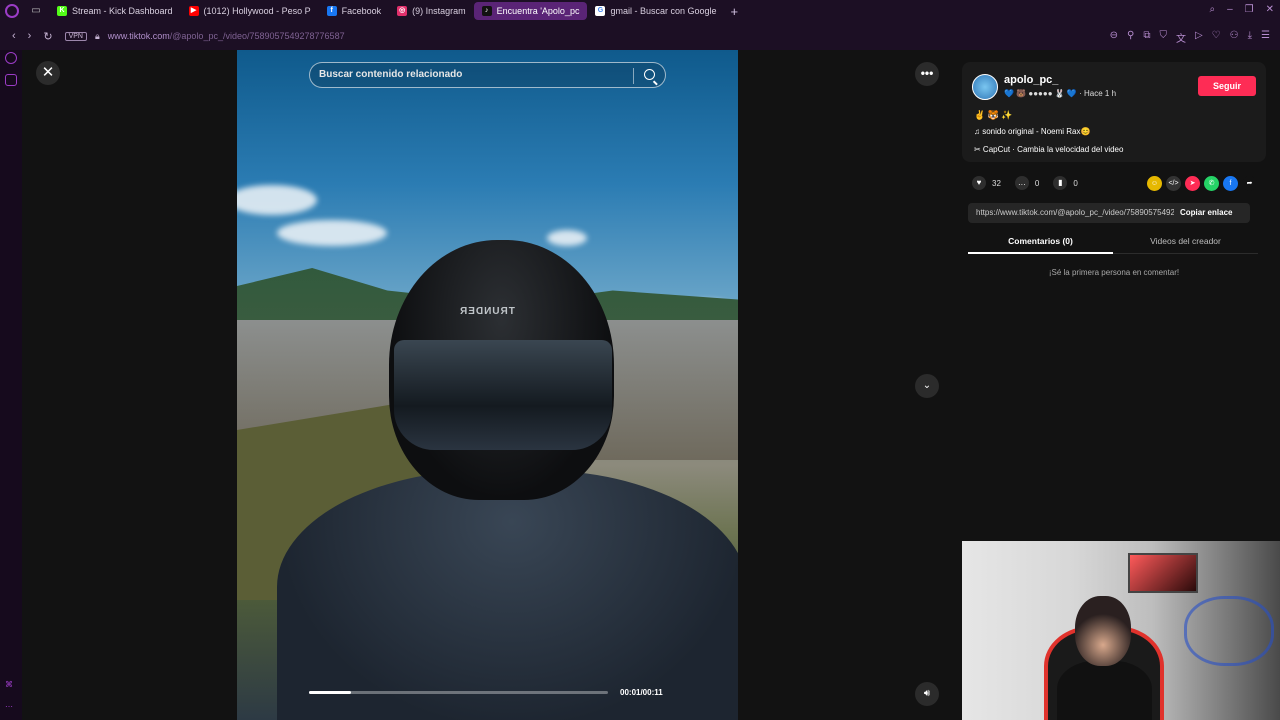  I want to click on avatar, so click(985, 87).